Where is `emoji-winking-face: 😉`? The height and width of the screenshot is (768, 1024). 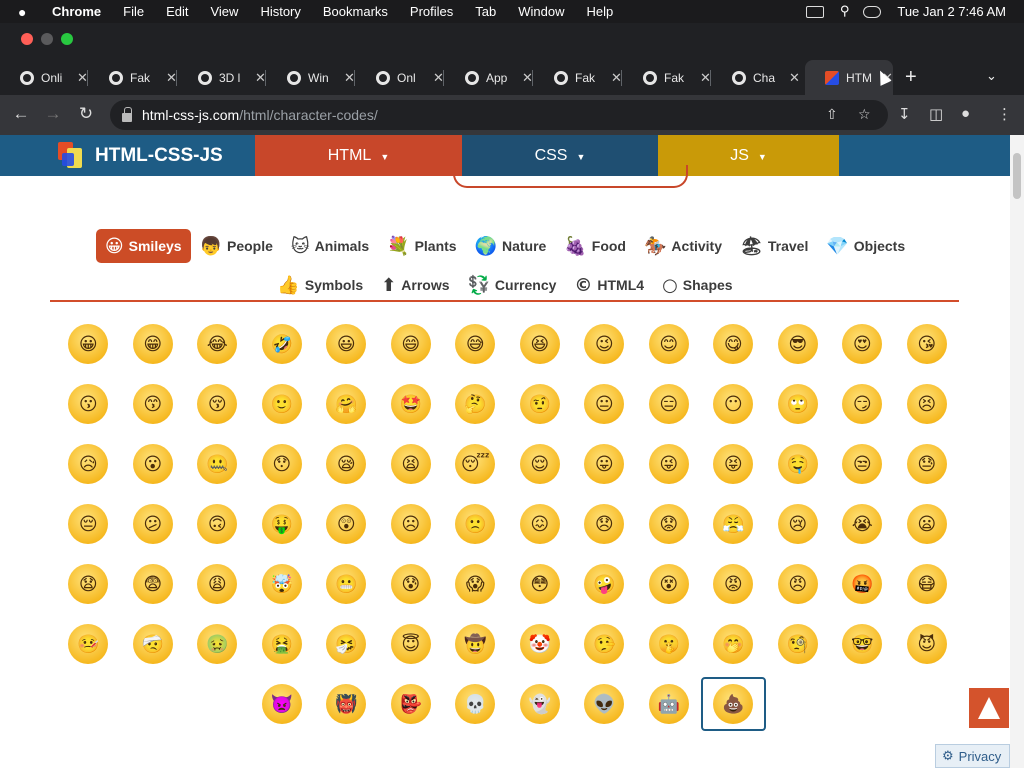
emoji-winking-face: 😉 is located at coordinates (604, 344).